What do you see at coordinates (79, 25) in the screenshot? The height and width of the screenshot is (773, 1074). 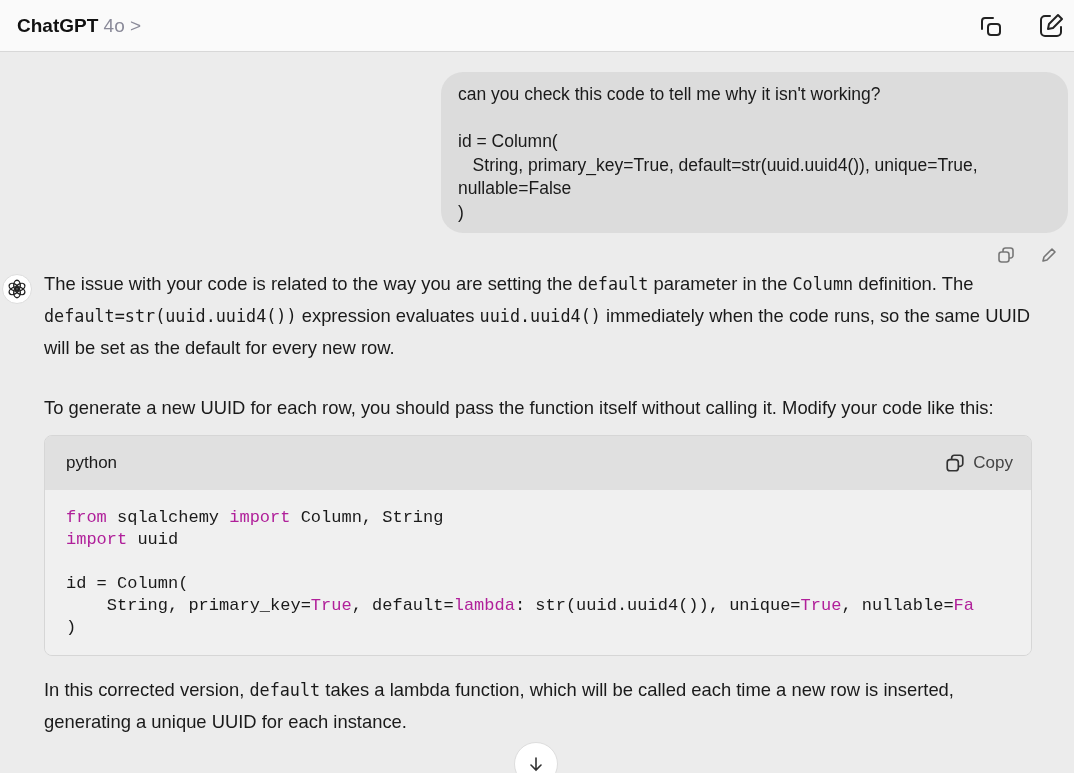 I see `model-selector: ChatGPT 4o >` at bounding box center [79, 25].